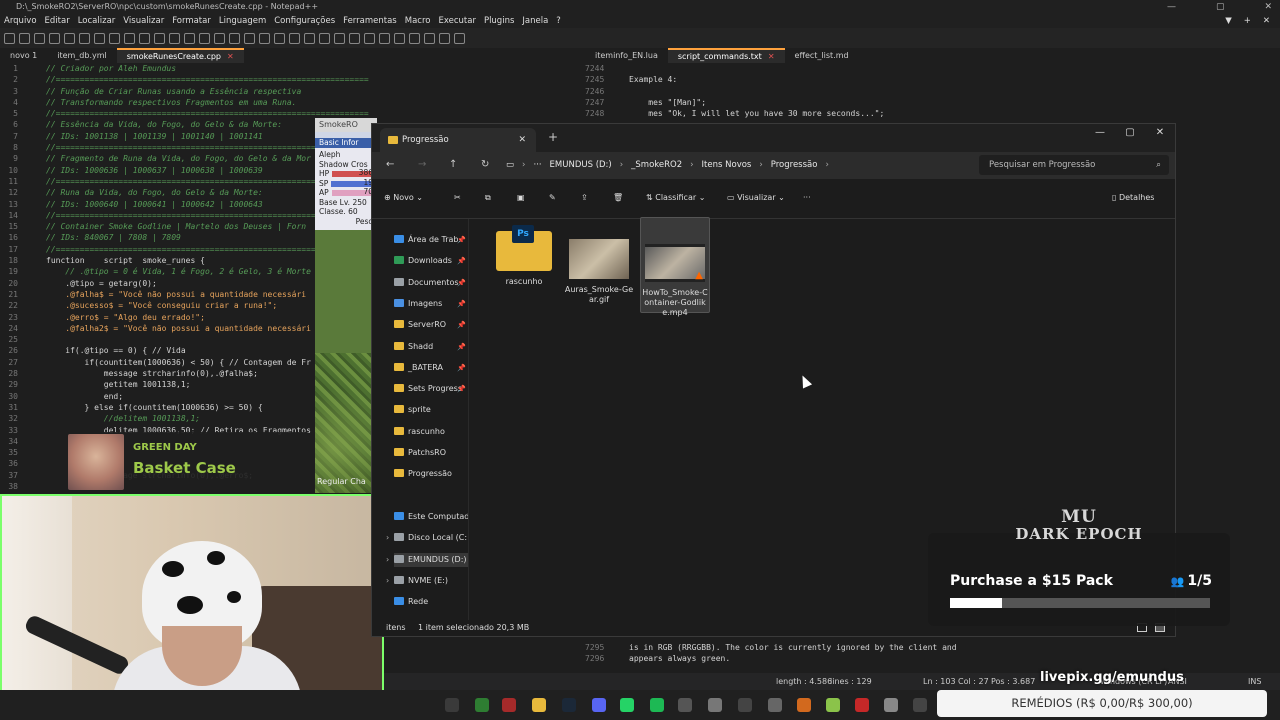 Image resolution: width=1280 pixels, height=720 pixels. Describe the element at coordinates (431, 517) in the screenshot. I see `nav-item: Este Computador` at that location.